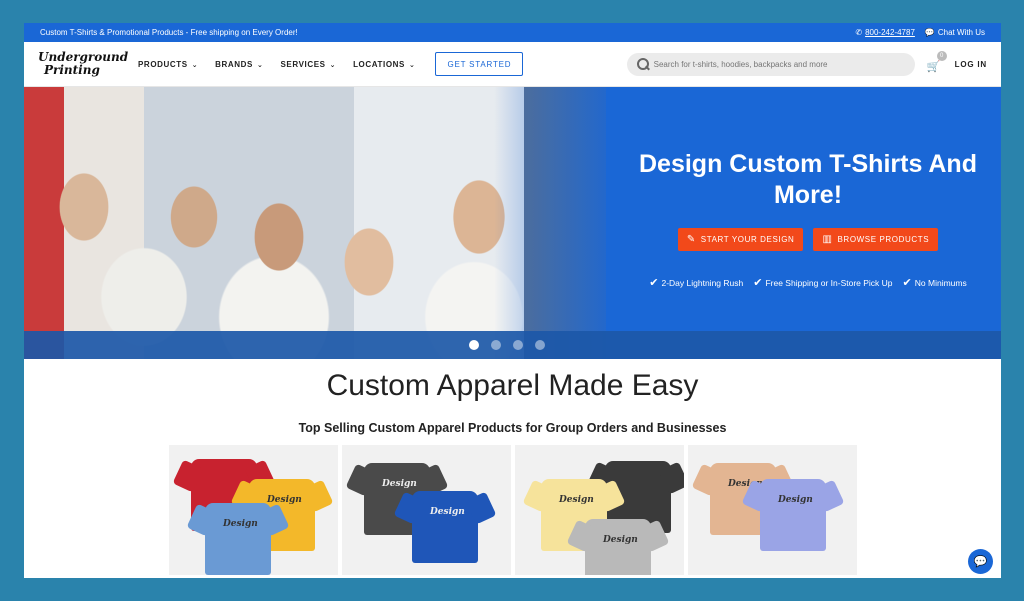 This screenshot has width=1024, height=601. I want to click on brush-icon: ✎, so click(691, 239).